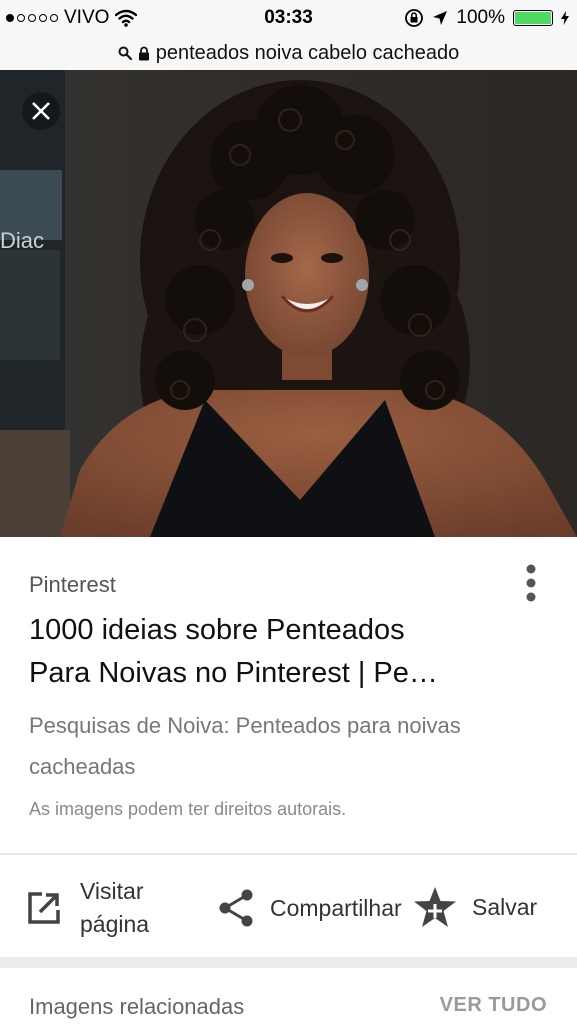  I want to click on result-description-line: cacheadas, so click(82, 766).